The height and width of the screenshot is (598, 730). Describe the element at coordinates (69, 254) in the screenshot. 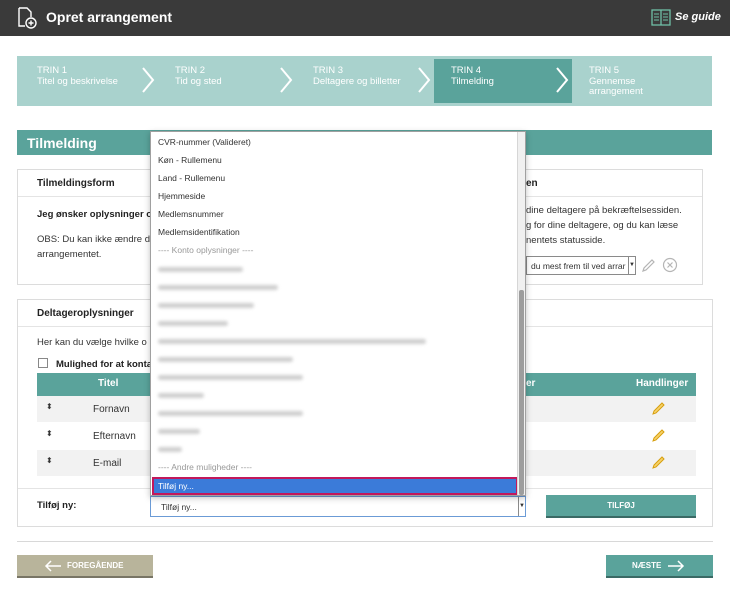

I see `obs-text-line2: arrangementet.` at that location.